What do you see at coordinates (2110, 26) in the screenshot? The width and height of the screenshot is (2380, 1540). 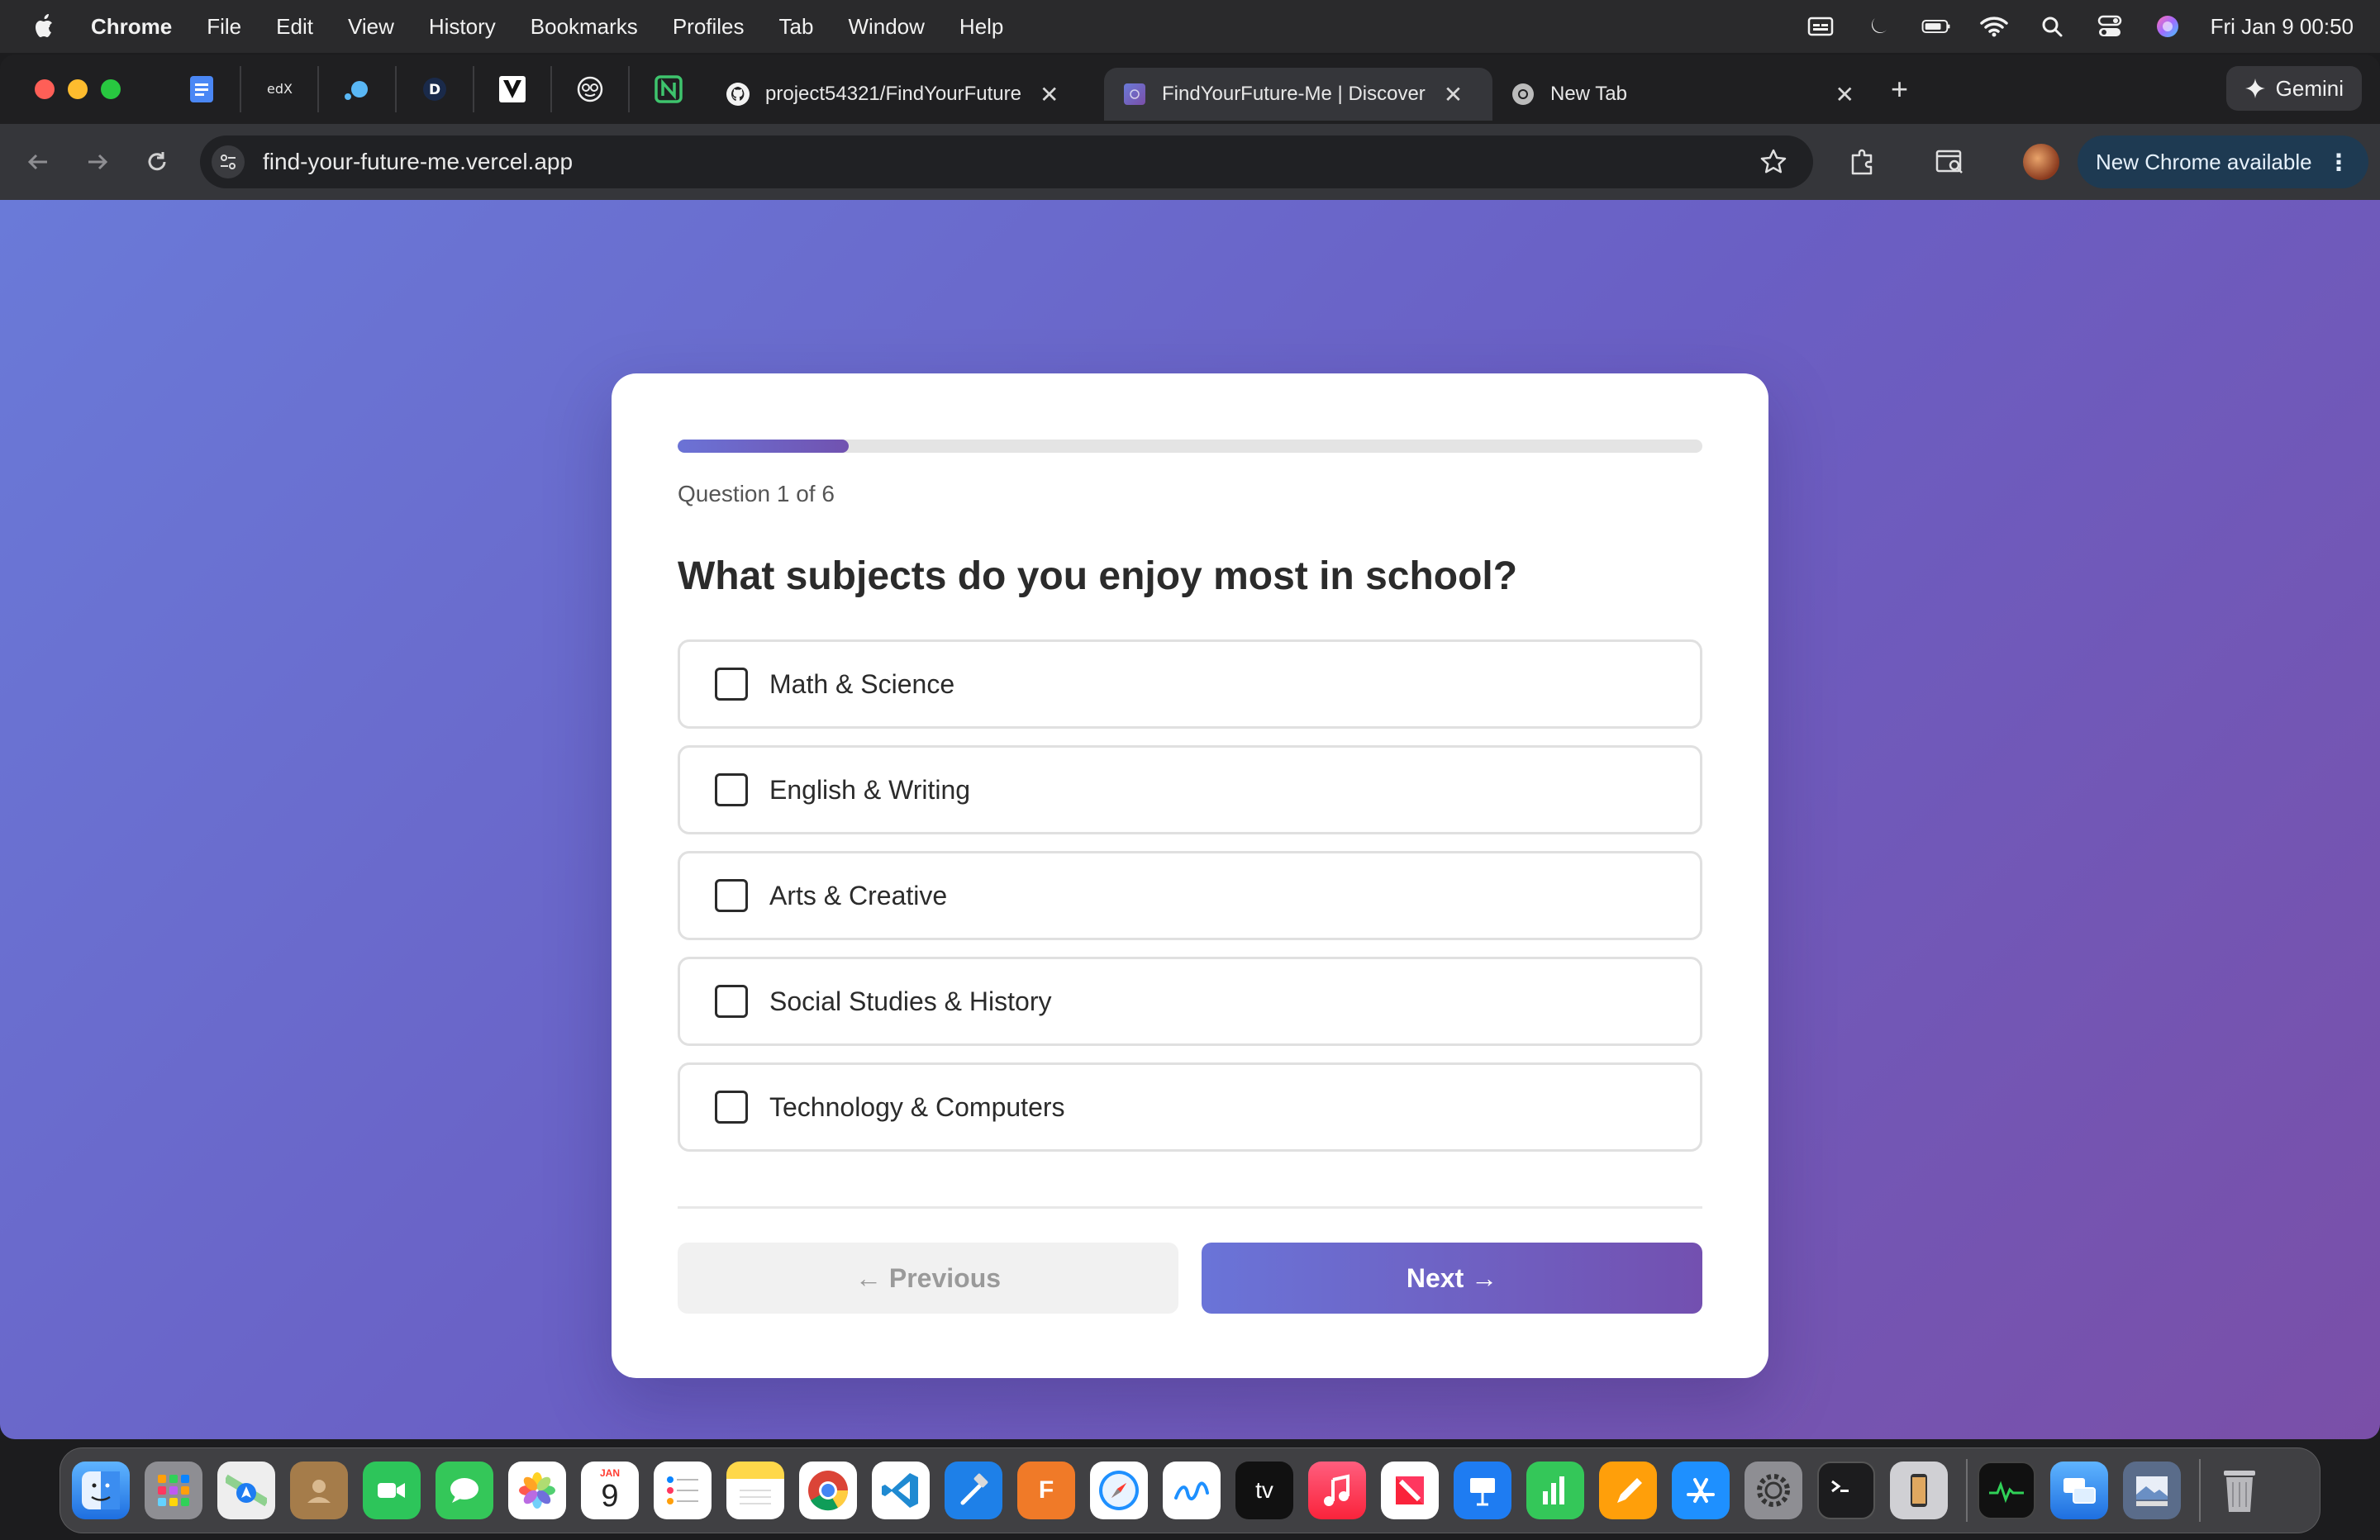 I see `control-center-icon` at bounding box center [2110, 26].